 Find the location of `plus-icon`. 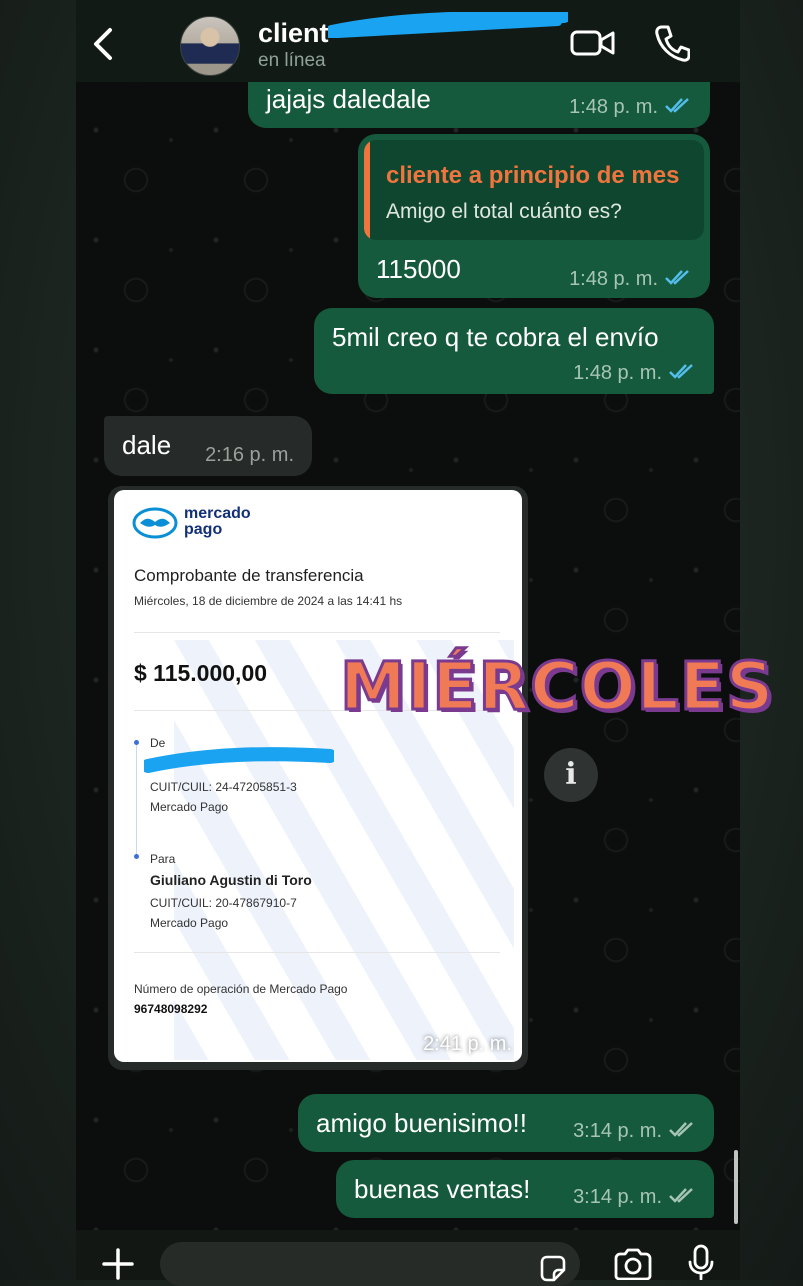

plus-icon is located at coordinates (118, 1264).